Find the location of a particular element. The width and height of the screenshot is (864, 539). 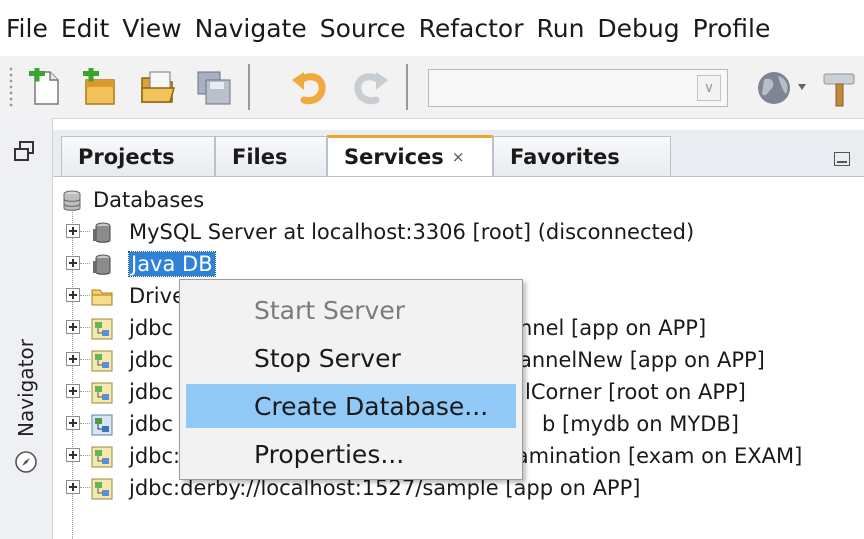

minimize-window-button is located at coordinates (842, 159).